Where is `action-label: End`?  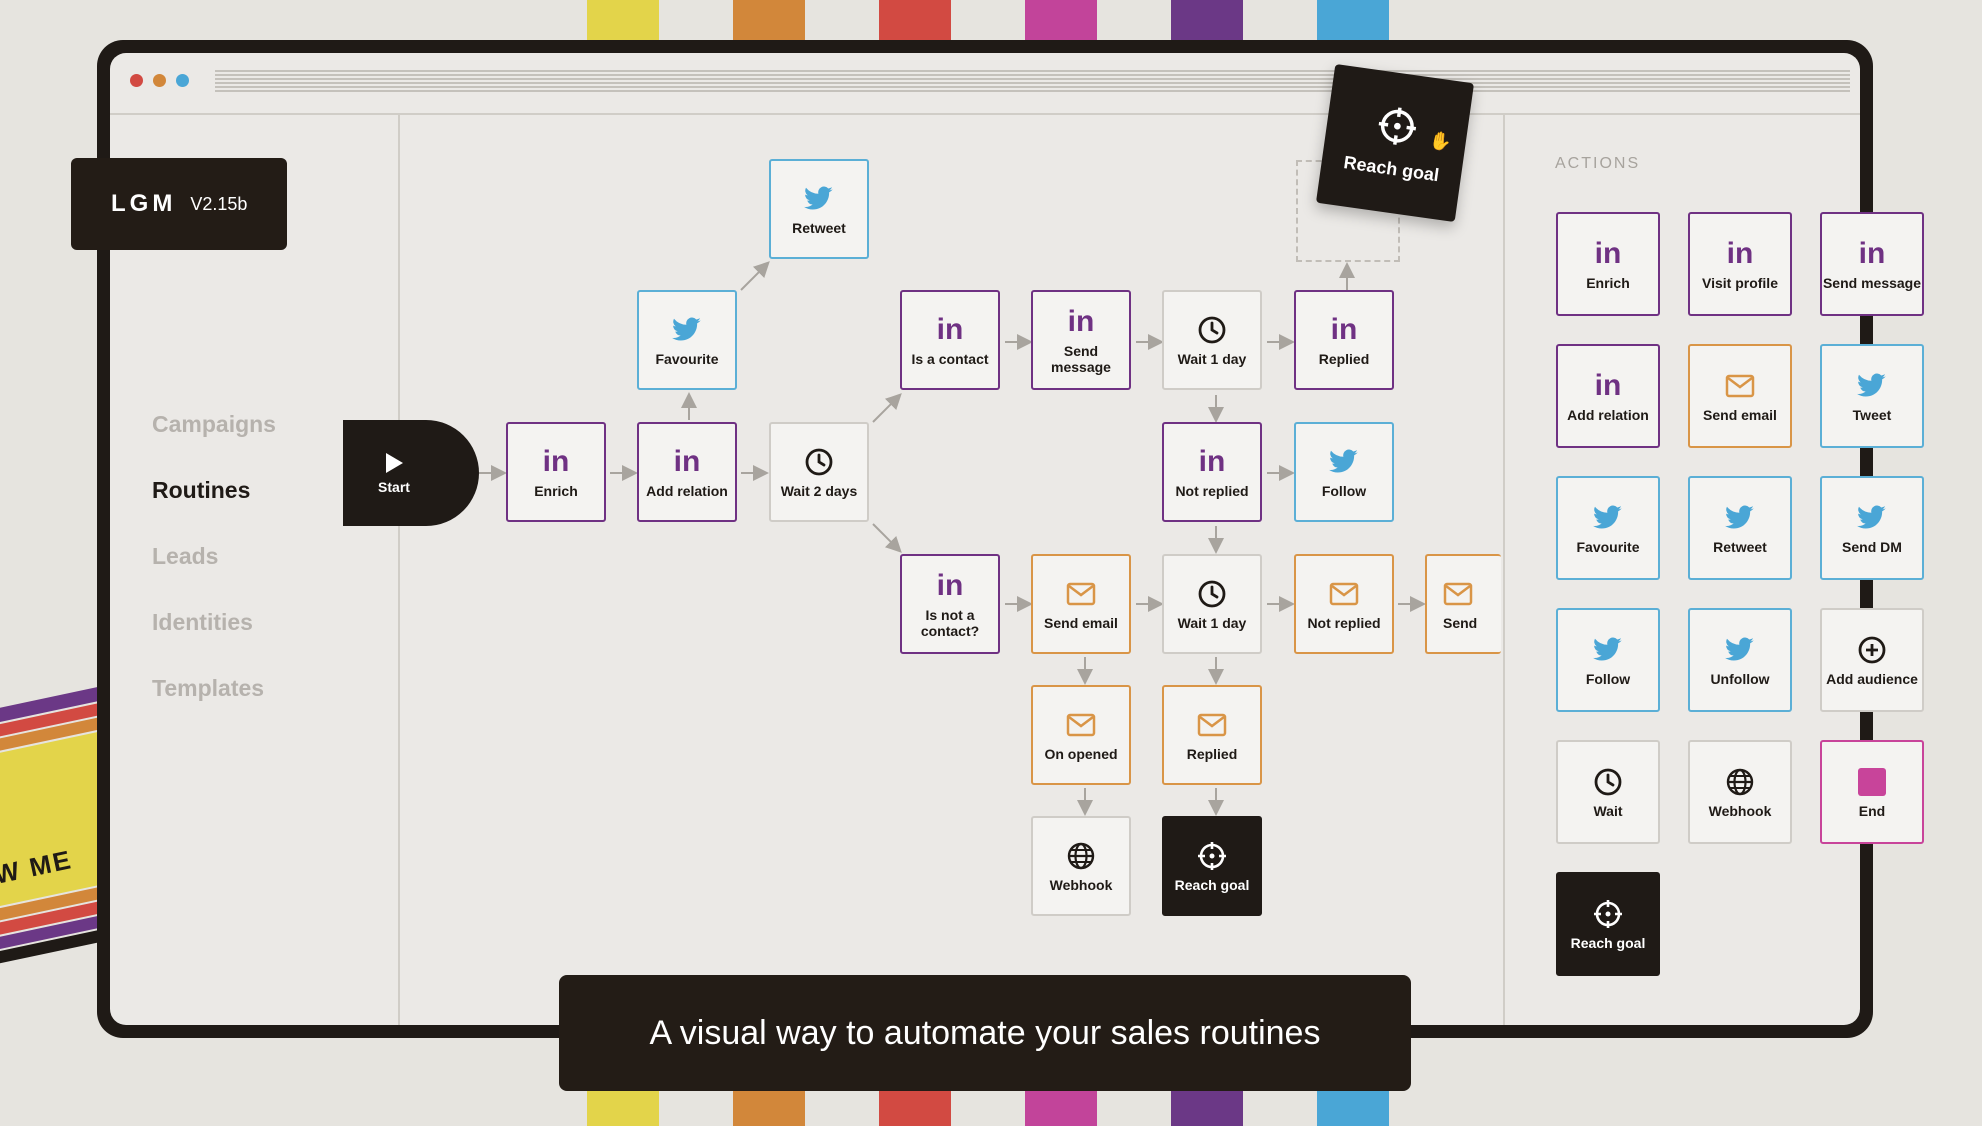
action-label: End is located at coordinates (1872, 811).